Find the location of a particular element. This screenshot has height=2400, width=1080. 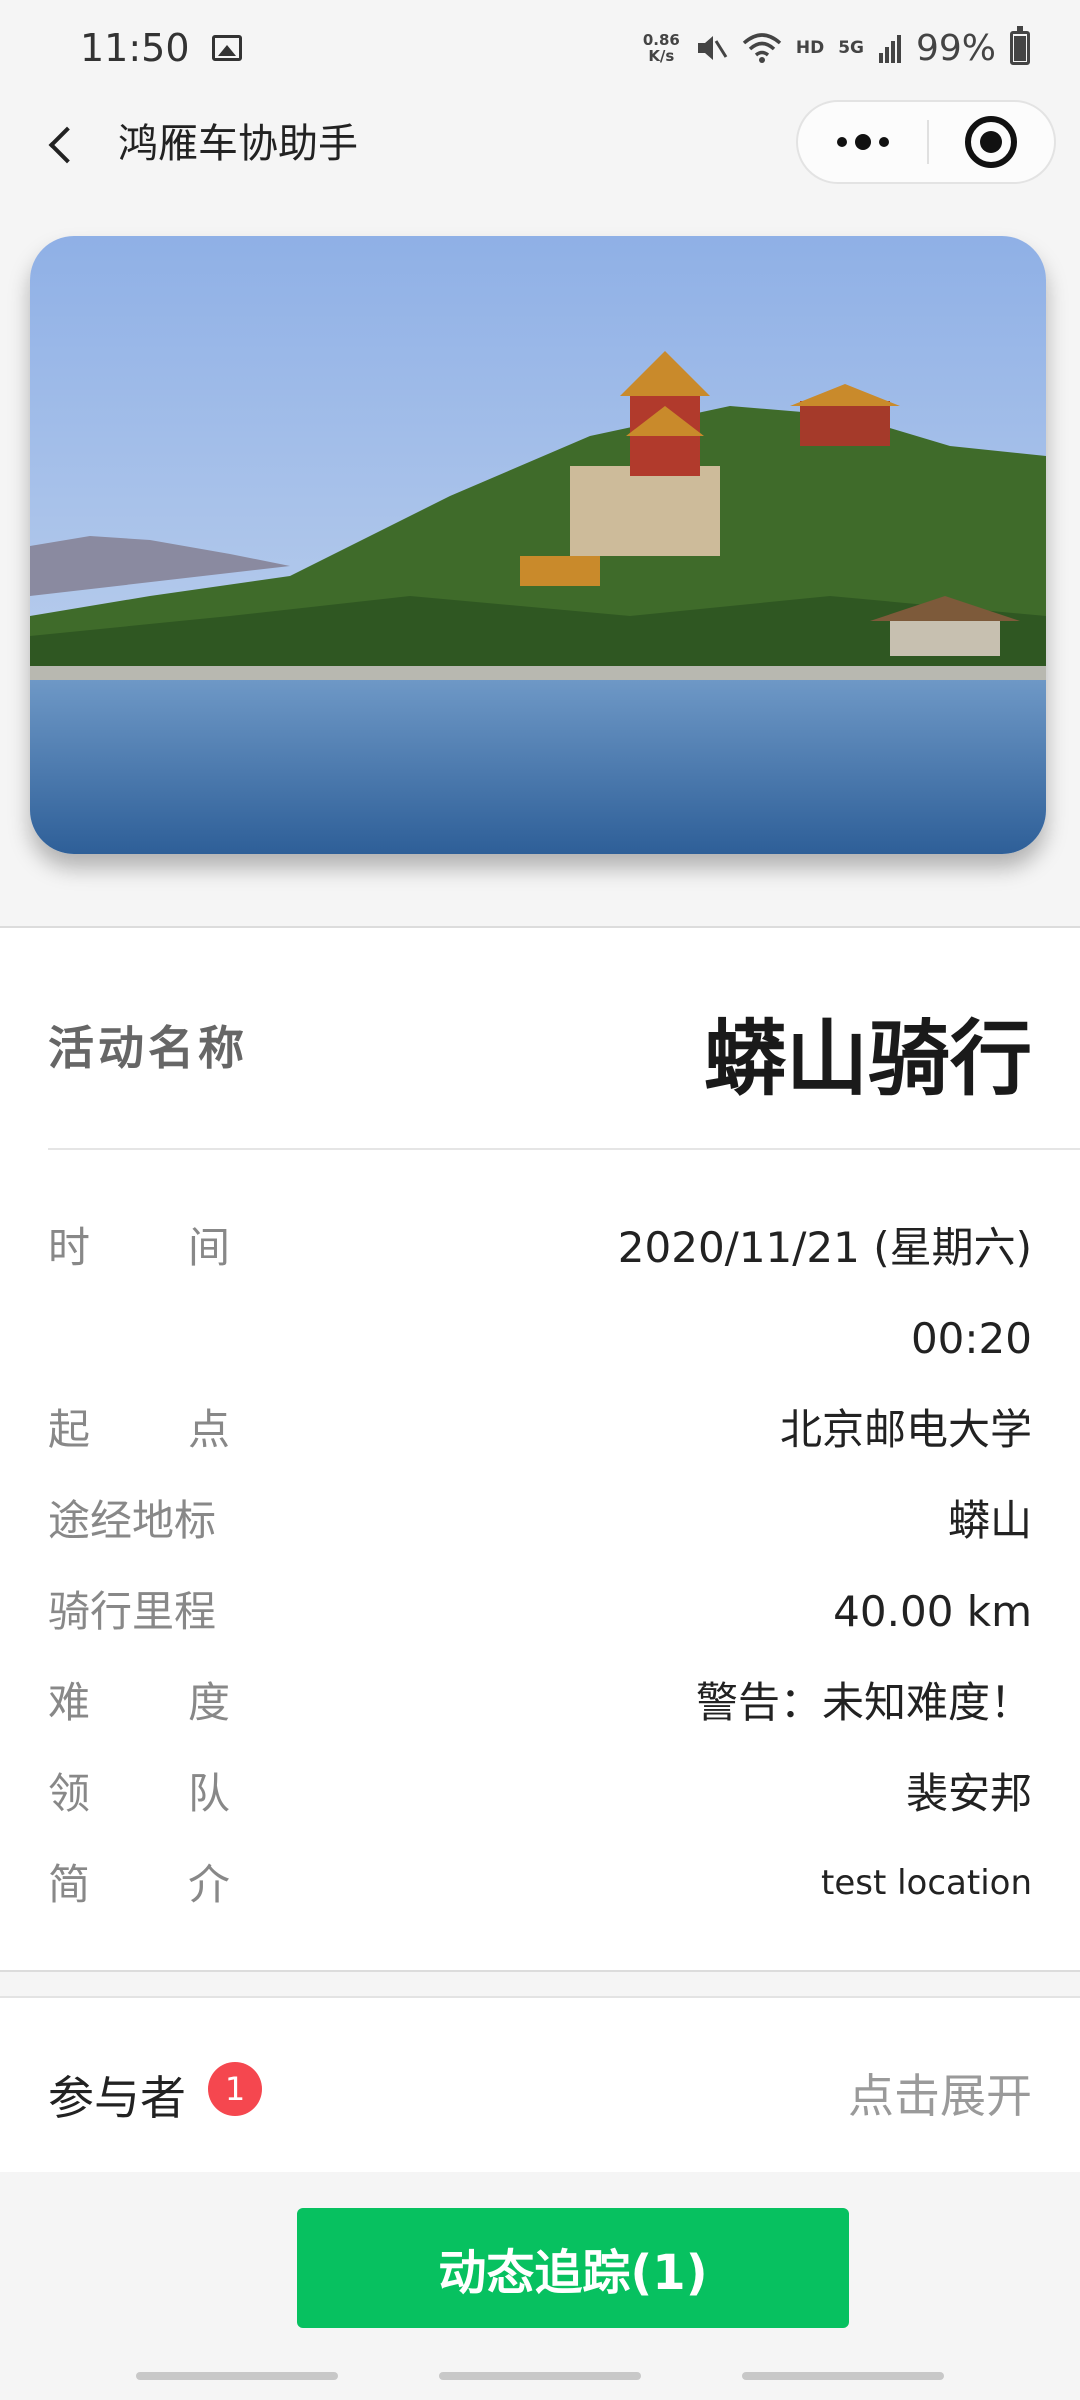

detail-label: 时间 is located at coordinates (139, 1247).